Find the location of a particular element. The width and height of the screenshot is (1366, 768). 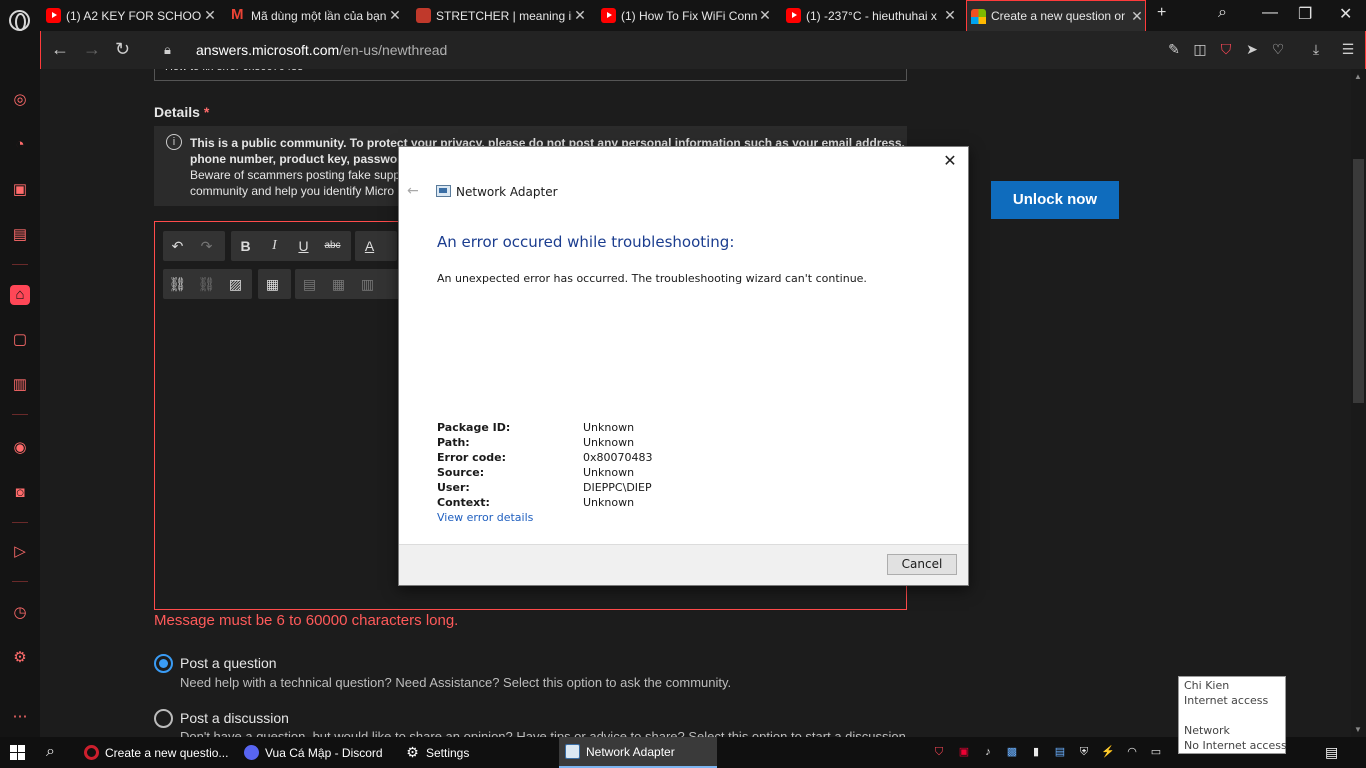

new-tab-icon: + is located at coordinates (1161, 13).